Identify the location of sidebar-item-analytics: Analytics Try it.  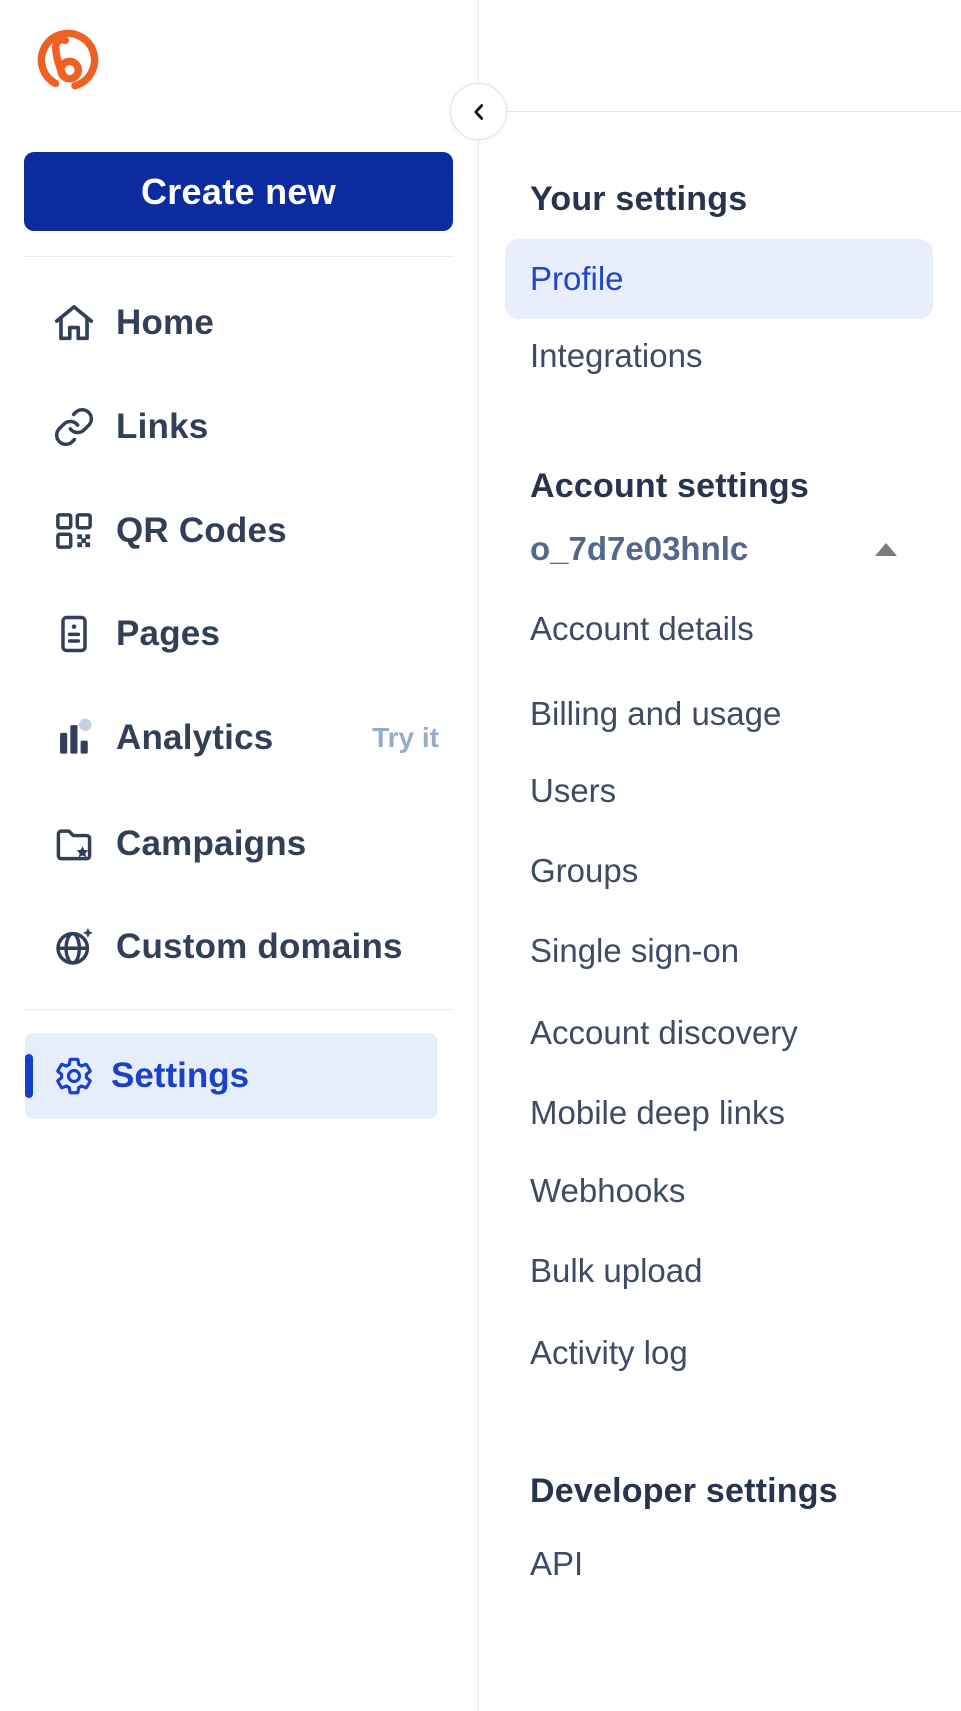
(238, 738).